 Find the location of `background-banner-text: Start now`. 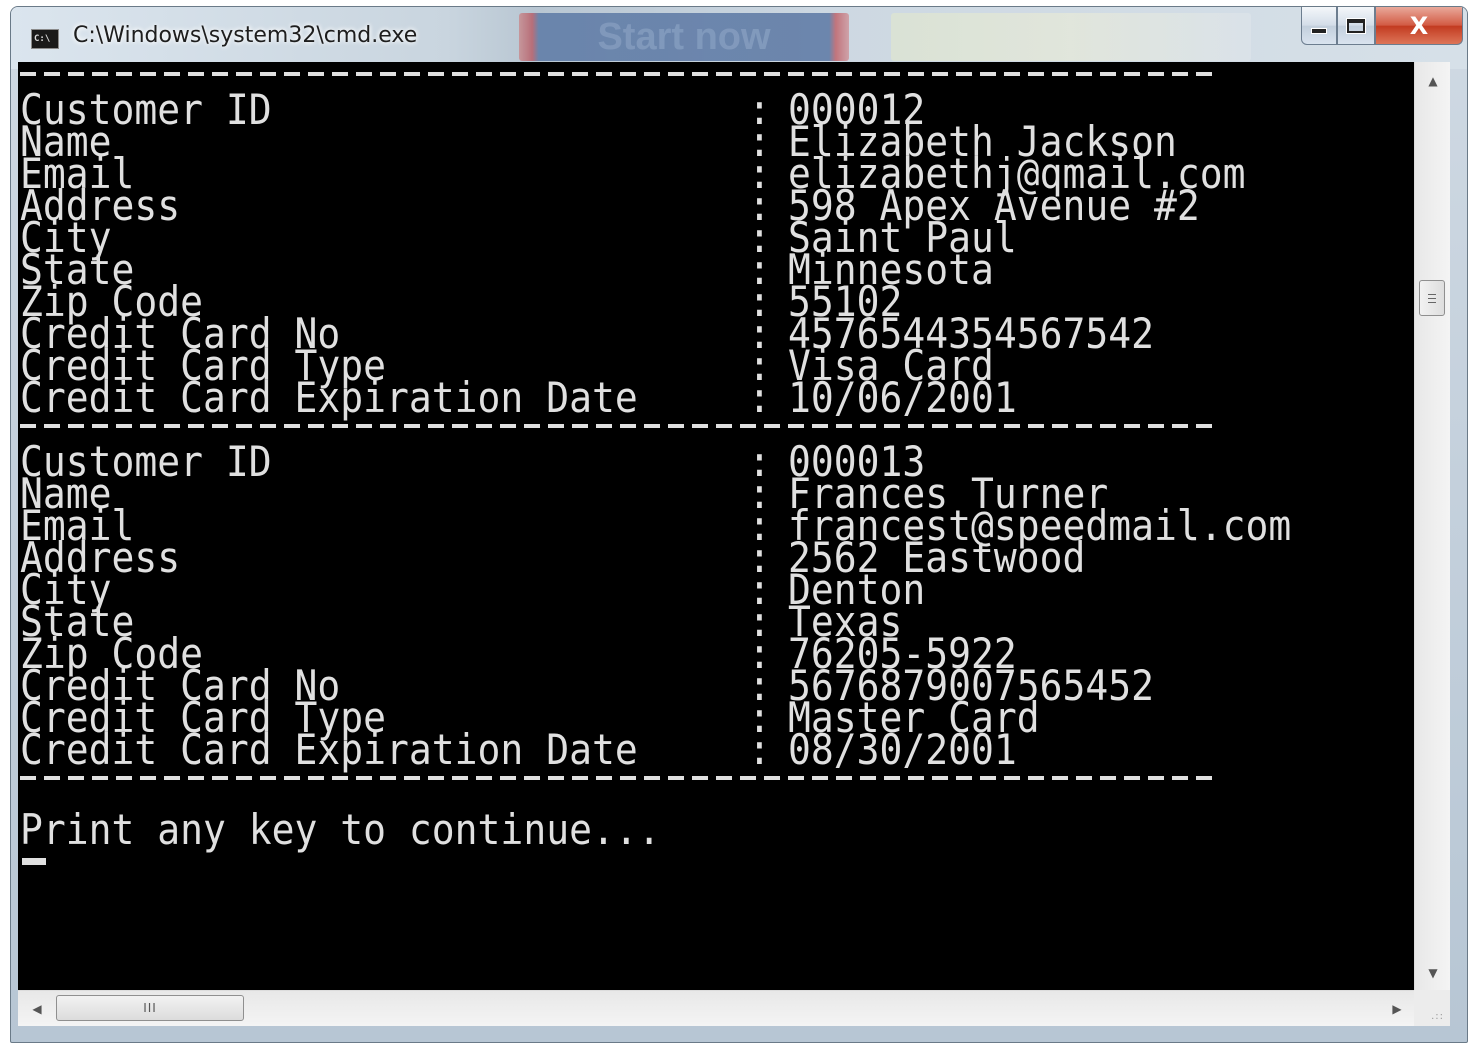

background-banner-text: Start now is located at coordinates (684, 37).